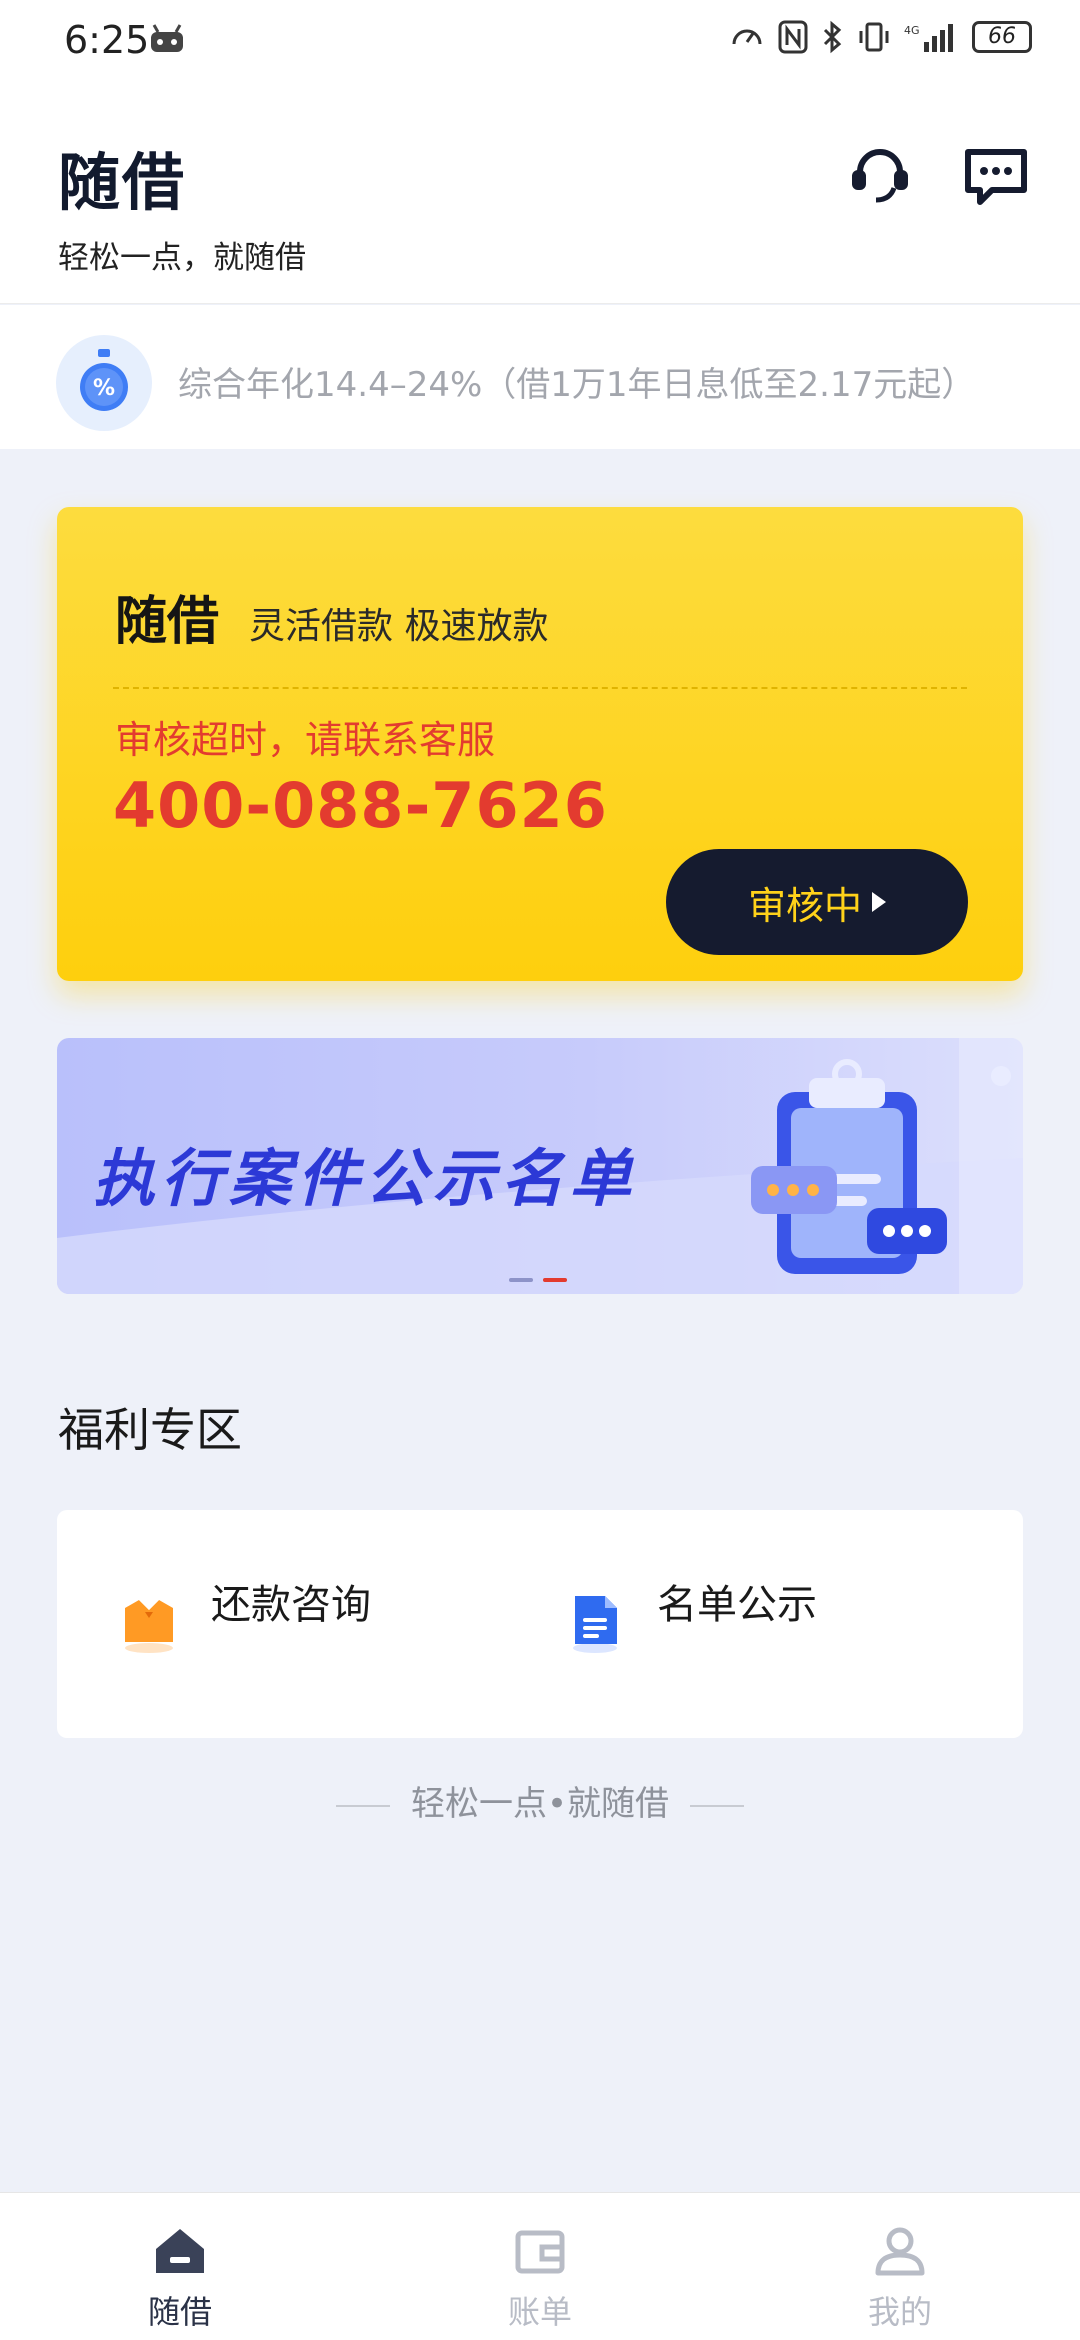 The height and width of the screenshot is (2340, 1080). What do you see at coordinates (521, 1280) in the screenshot?
I see `banner-dot` at bounding box center [521, 1280].